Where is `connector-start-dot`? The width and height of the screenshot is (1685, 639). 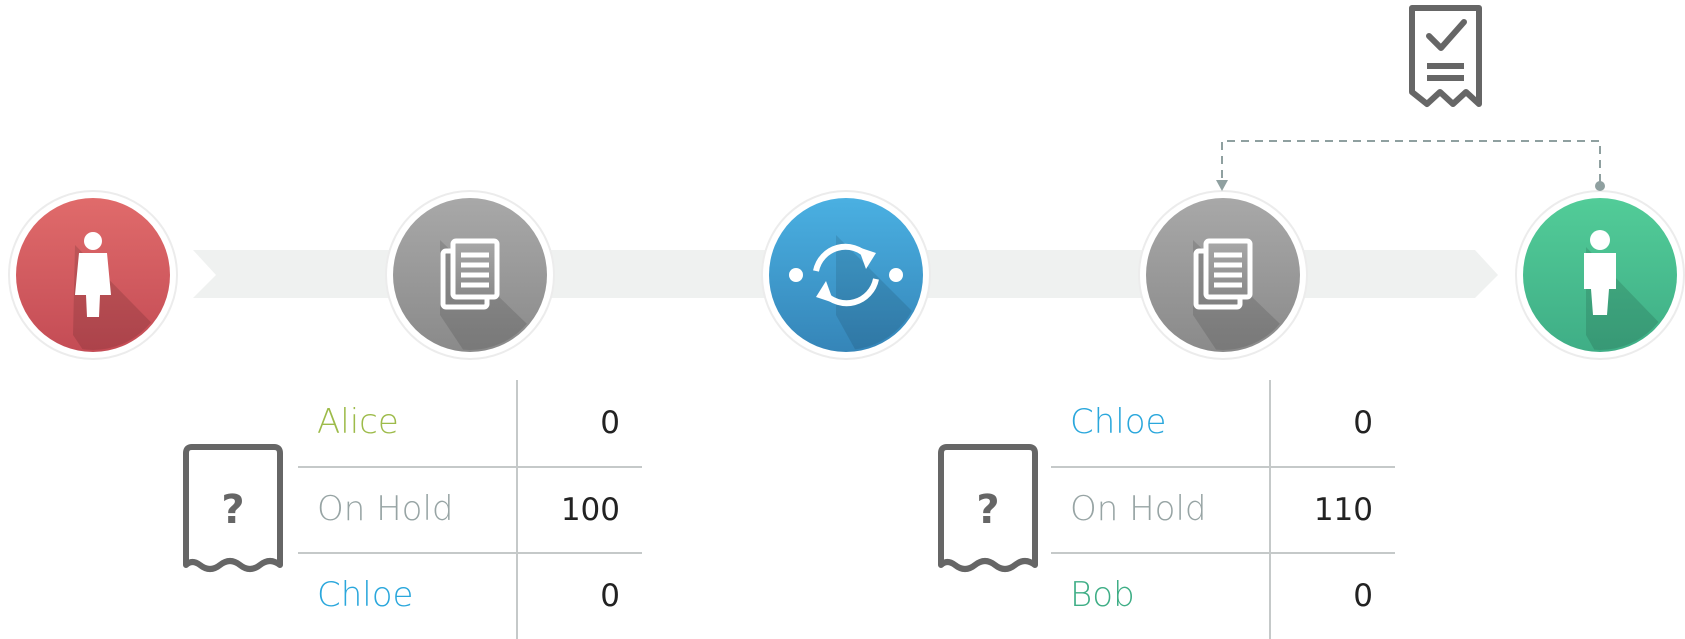
connector-start-dot is located at coordinates (1600, 186).